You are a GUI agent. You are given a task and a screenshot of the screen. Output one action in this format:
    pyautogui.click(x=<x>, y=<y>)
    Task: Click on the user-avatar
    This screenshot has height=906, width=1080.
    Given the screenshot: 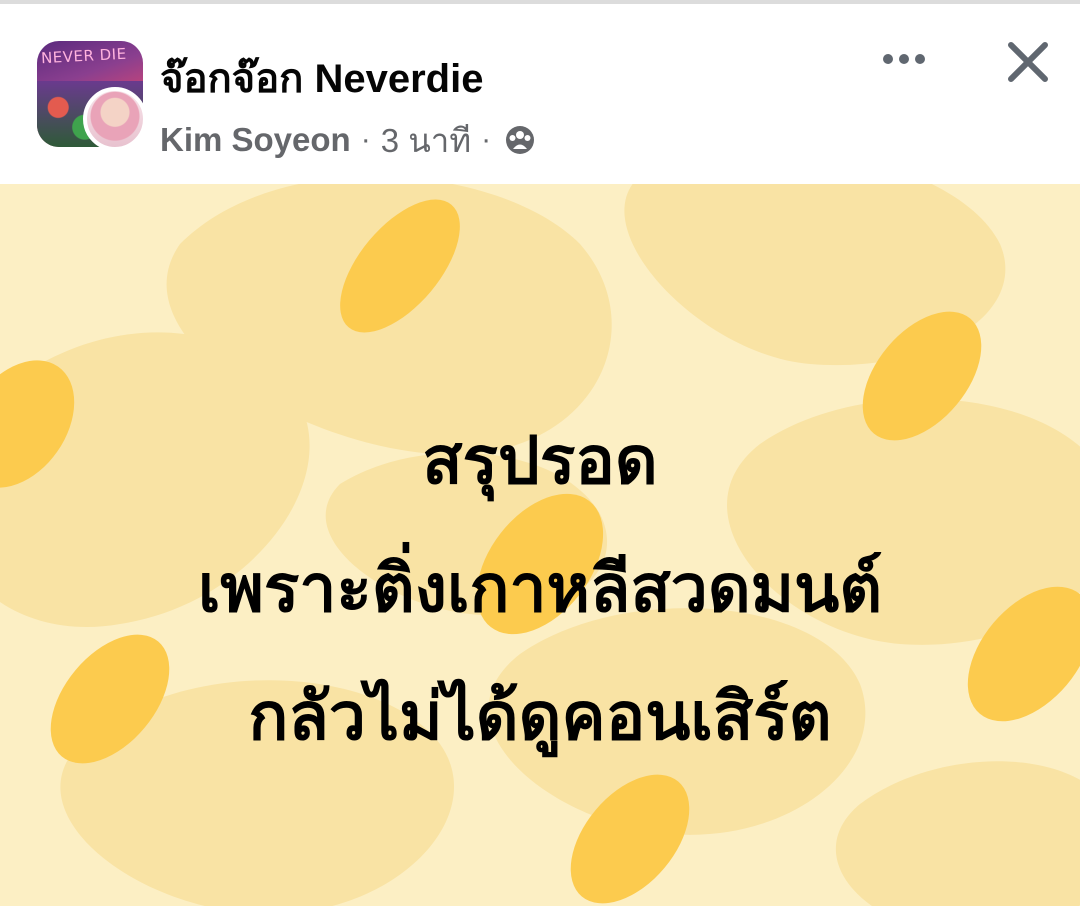 What is the action you would take?
    pyautogui.click(x=115, y=119)
    